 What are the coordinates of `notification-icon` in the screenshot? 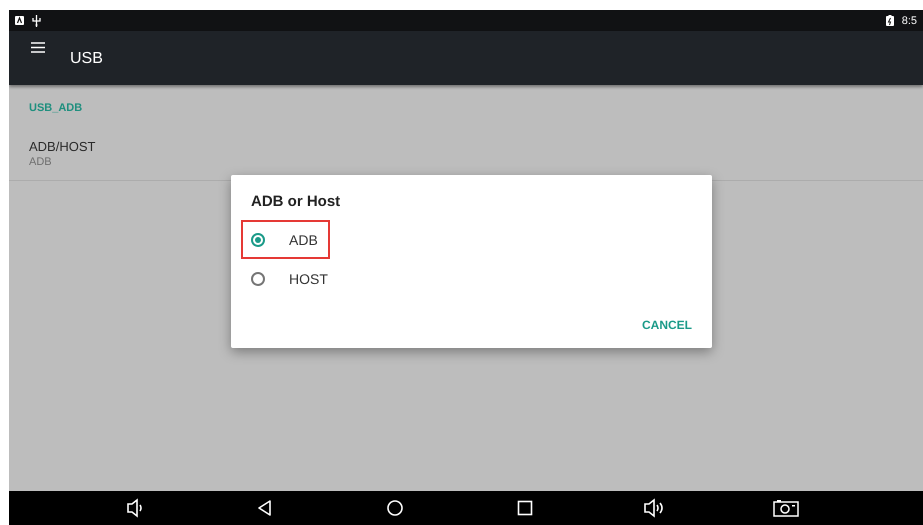 It's located at (19, 20).